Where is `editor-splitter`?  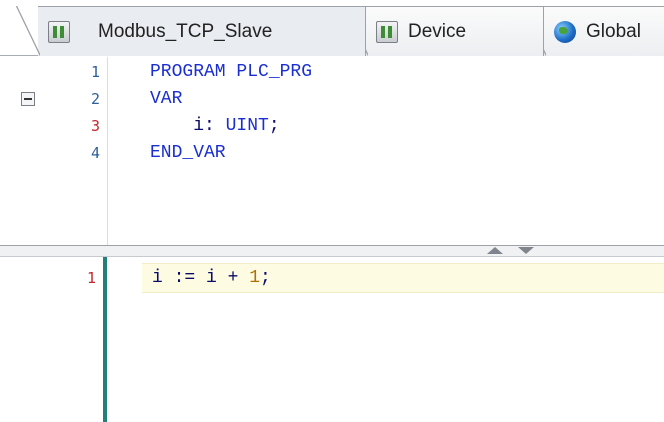 editor-splitter is located at coordinates (332, 251).